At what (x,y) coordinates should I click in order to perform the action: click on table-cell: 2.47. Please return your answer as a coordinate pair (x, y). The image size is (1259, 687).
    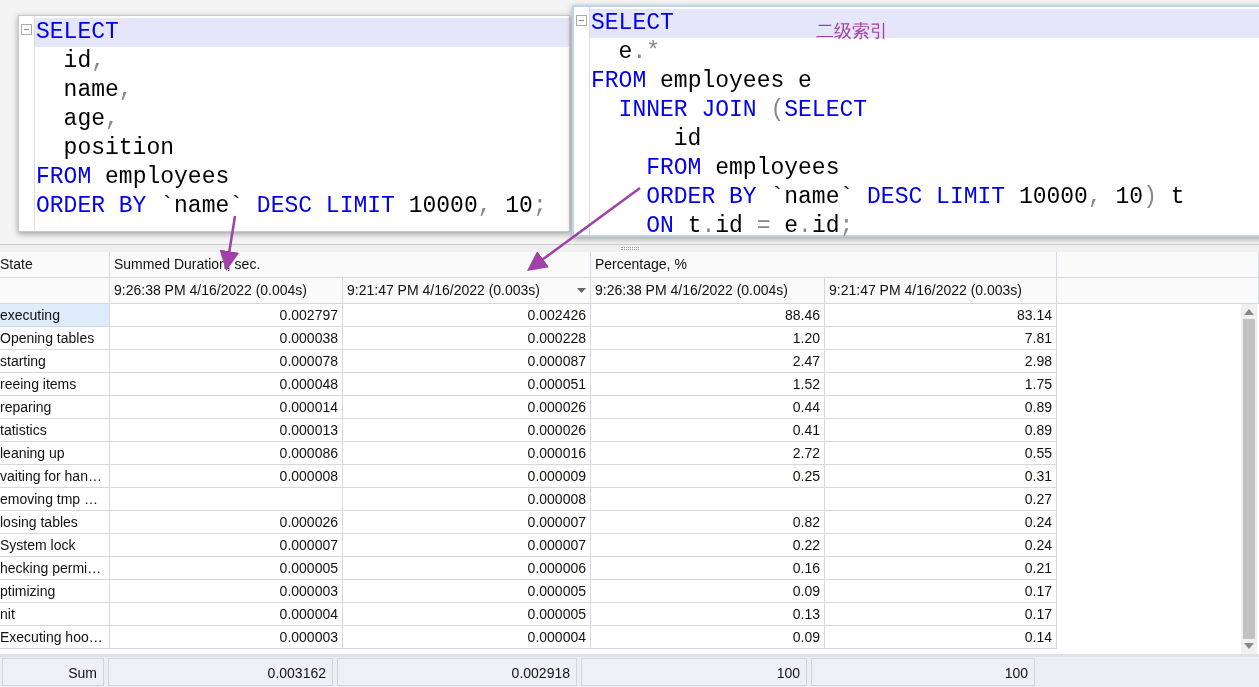
    Looking at the image, I should click on (708, 361).